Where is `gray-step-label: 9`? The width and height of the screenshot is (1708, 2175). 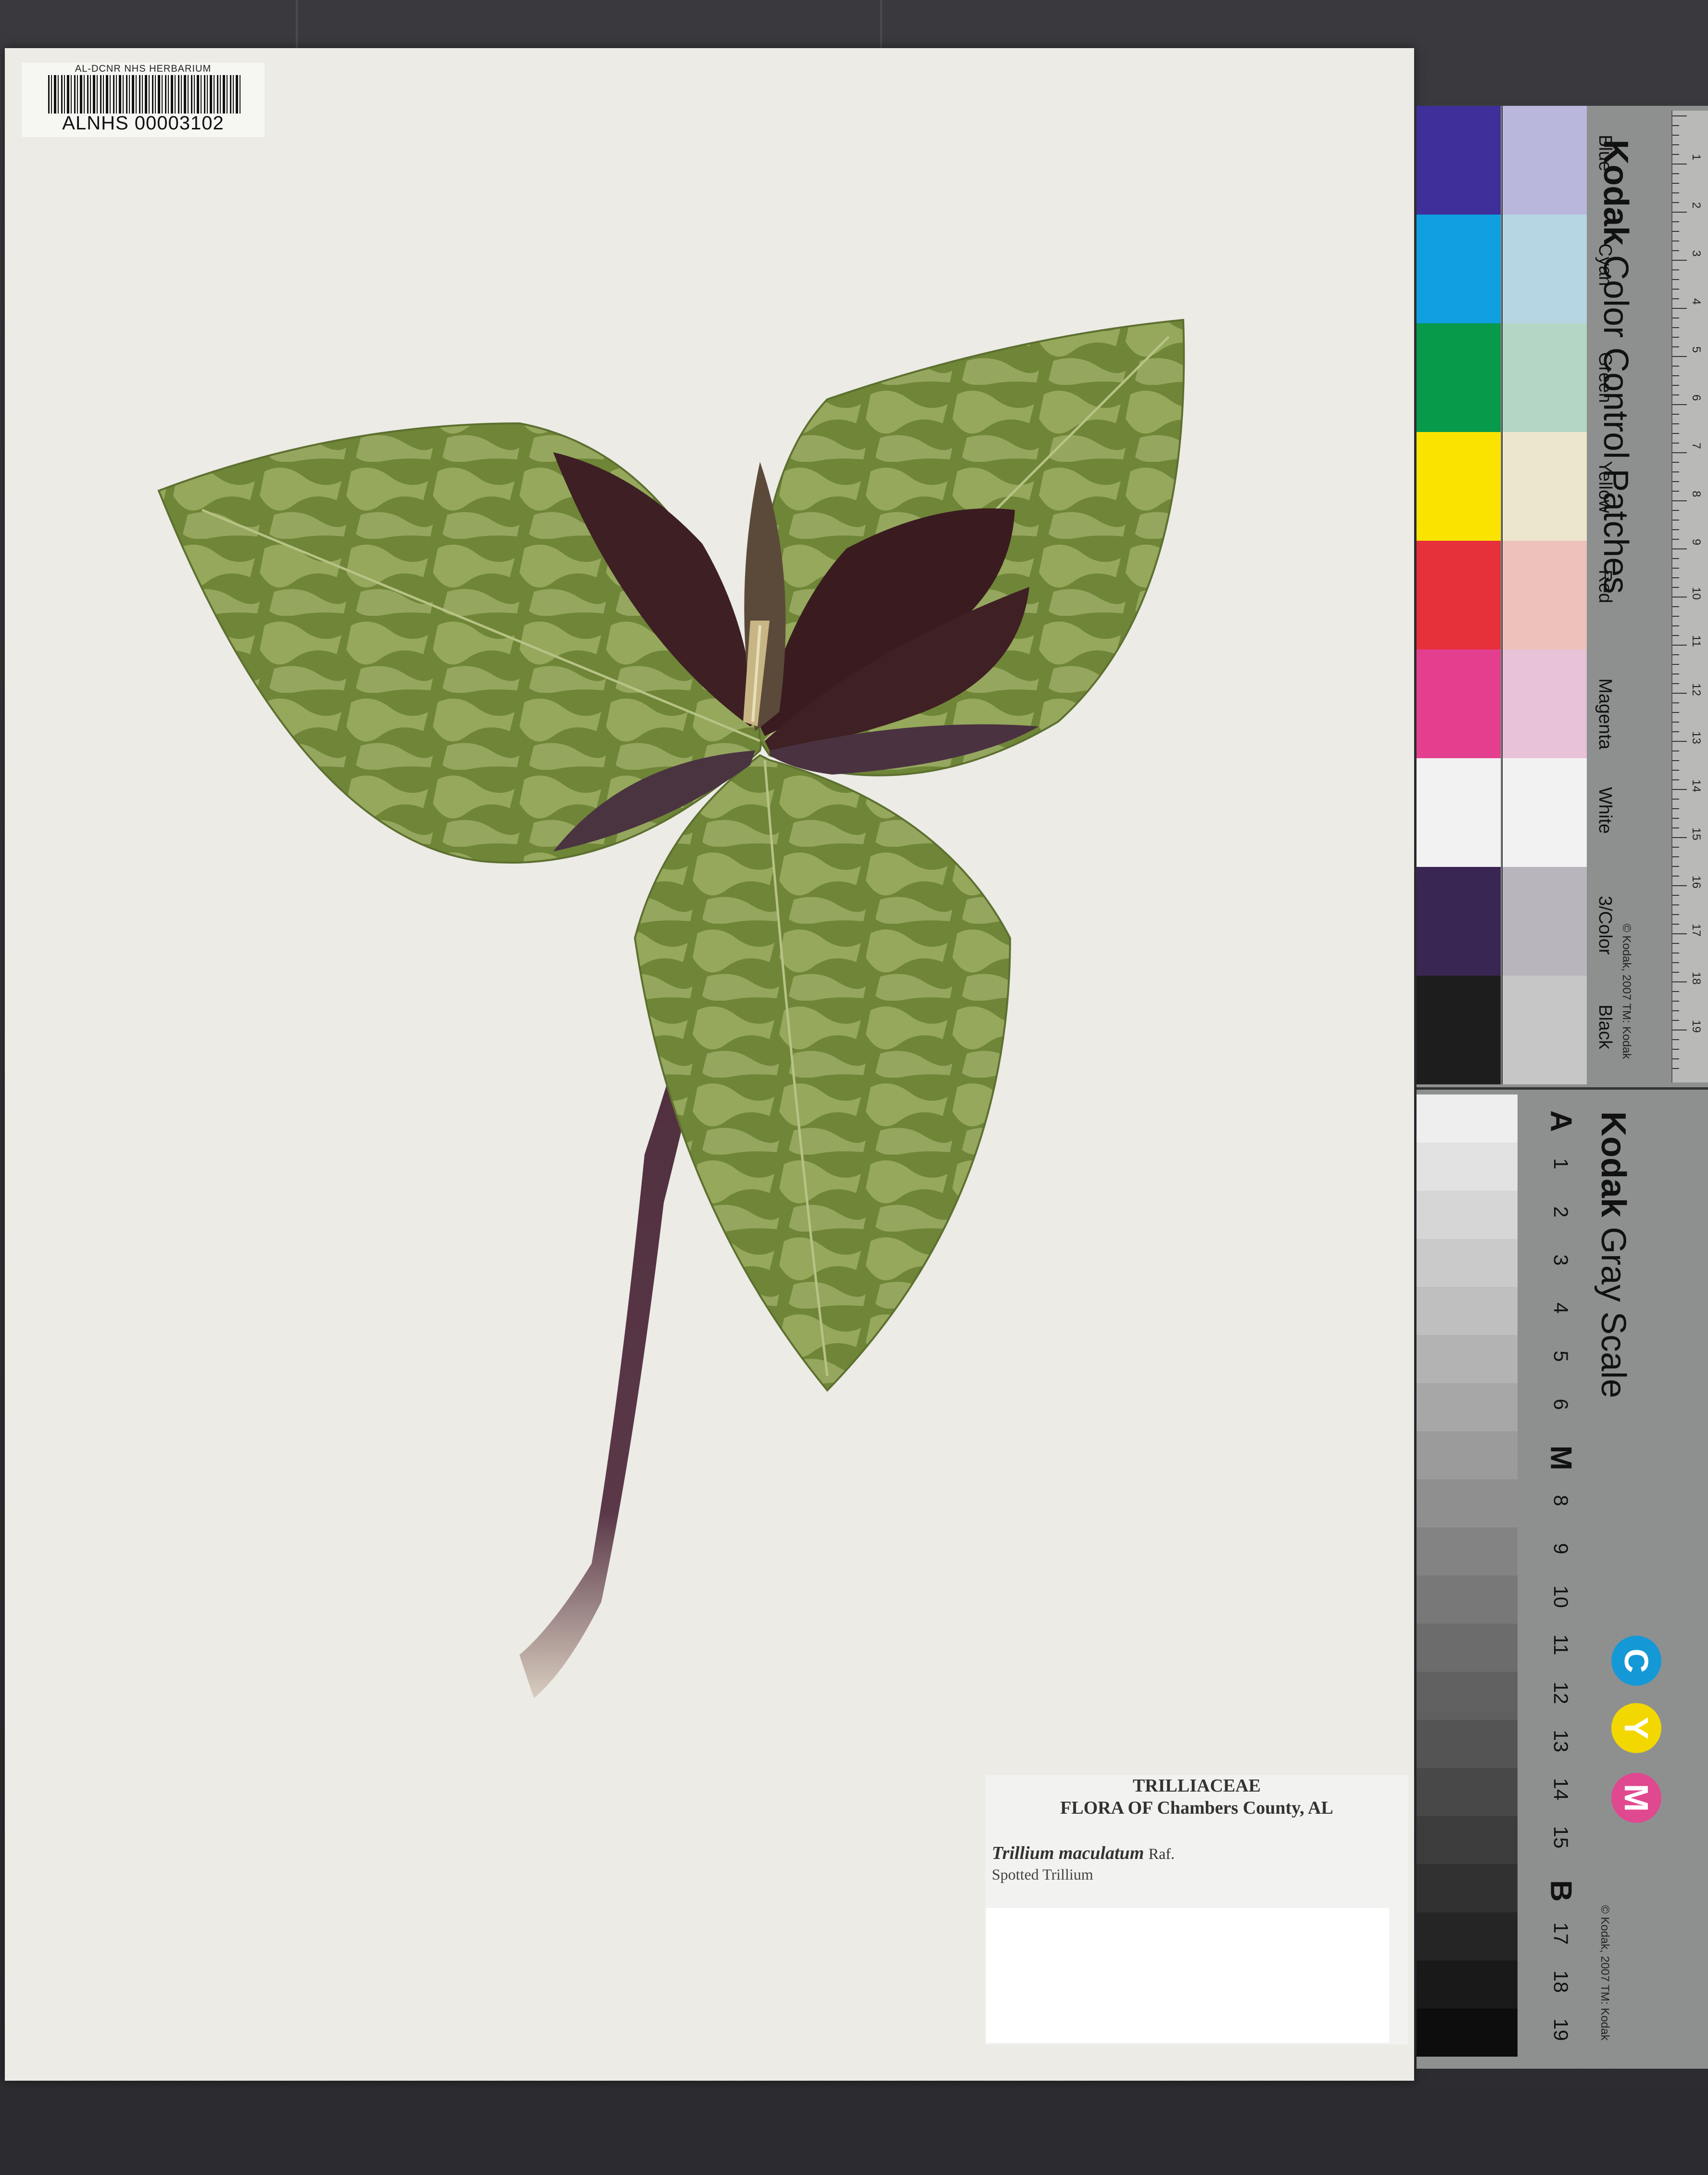 gray-step-label: 9 is located at coordinates (1561, 1548).